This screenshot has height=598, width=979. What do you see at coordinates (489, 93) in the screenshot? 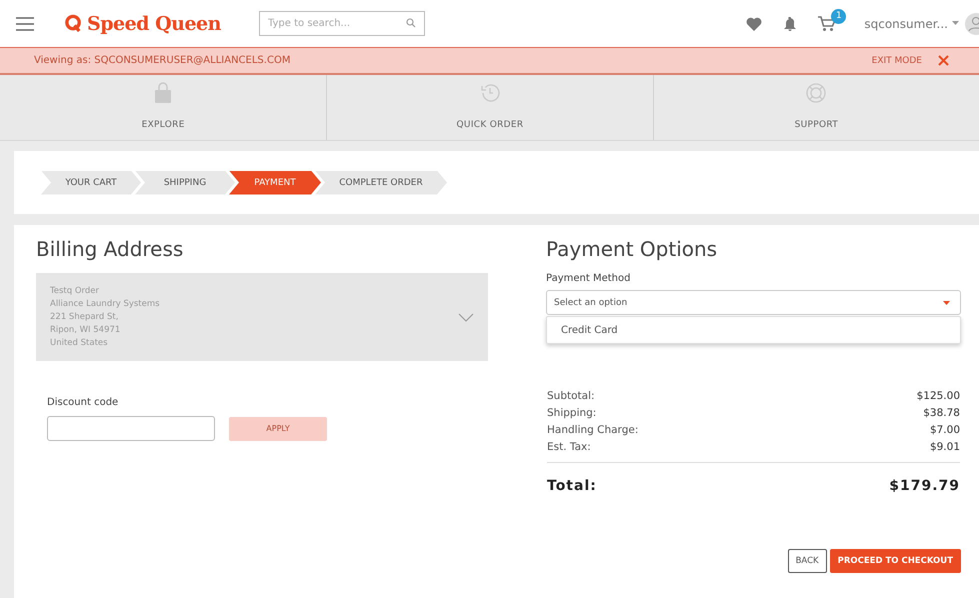
I see `history-icon` at bounding box center [489, 93].